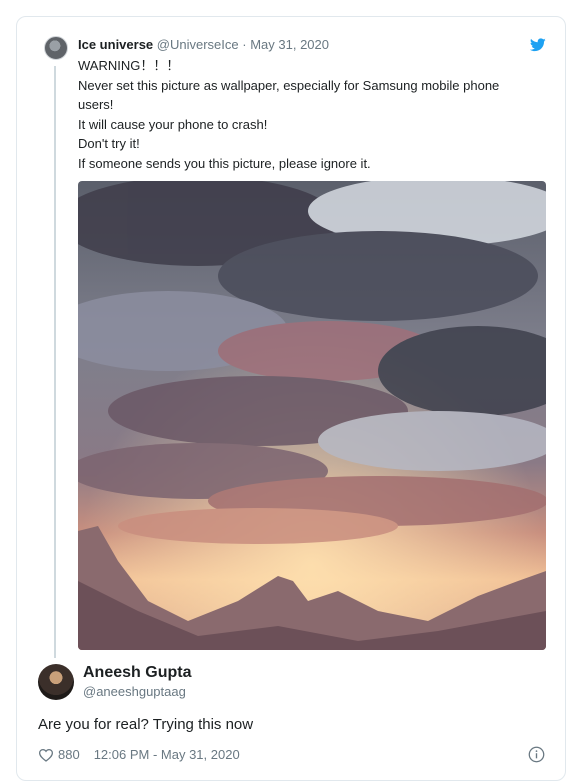 The height and width of the screenshot is (781, 573). What do you see at coordinates (129, 65) in the screenshot?
I see `quoted-text-line: WARNING！！！` at bounding box center [129, 65].